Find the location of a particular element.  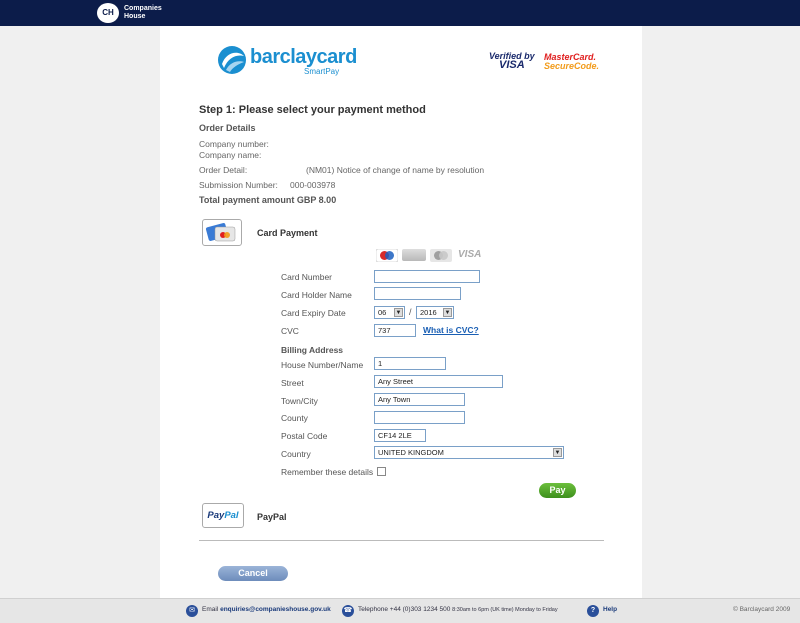

card-holder-label: Card Holder Name is located at coordinates (316, 295).